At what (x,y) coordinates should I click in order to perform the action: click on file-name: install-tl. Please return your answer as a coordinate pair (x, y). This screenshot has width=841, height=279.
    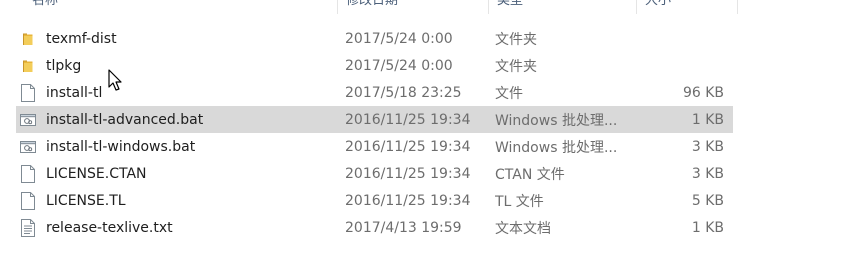
    Looking at the image, I should click on (74, 92).